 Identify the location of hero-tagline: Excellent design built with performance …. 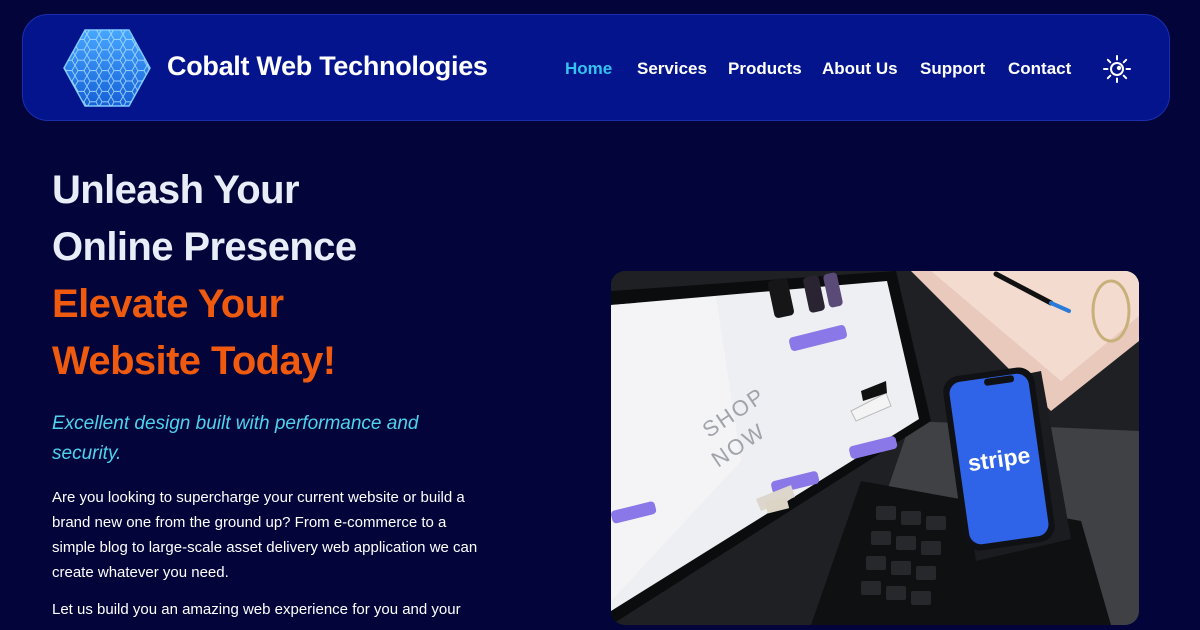
(235, 438).